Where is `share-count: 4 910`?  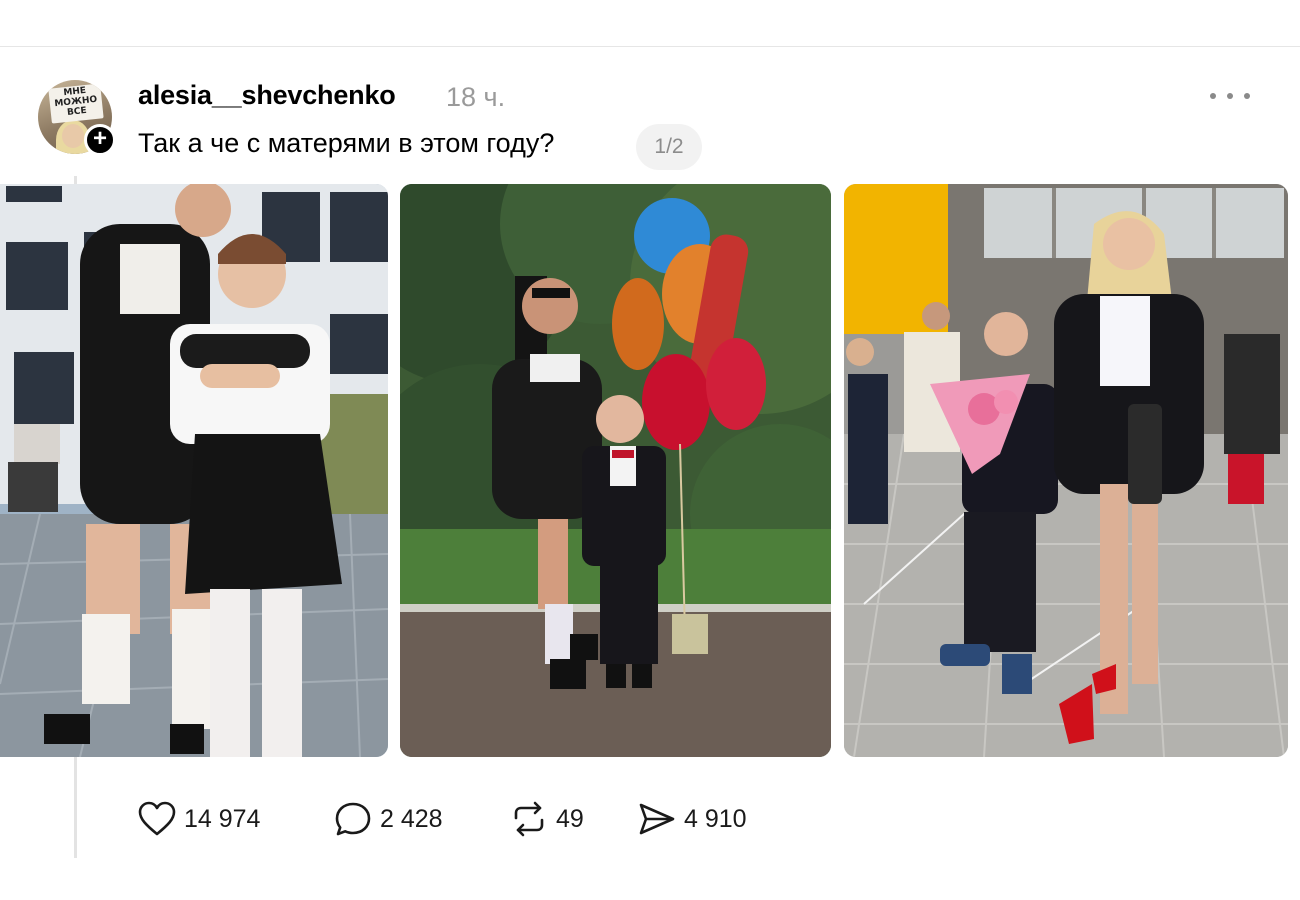 share-count: 4 910 is located at coordinates (715, 818).